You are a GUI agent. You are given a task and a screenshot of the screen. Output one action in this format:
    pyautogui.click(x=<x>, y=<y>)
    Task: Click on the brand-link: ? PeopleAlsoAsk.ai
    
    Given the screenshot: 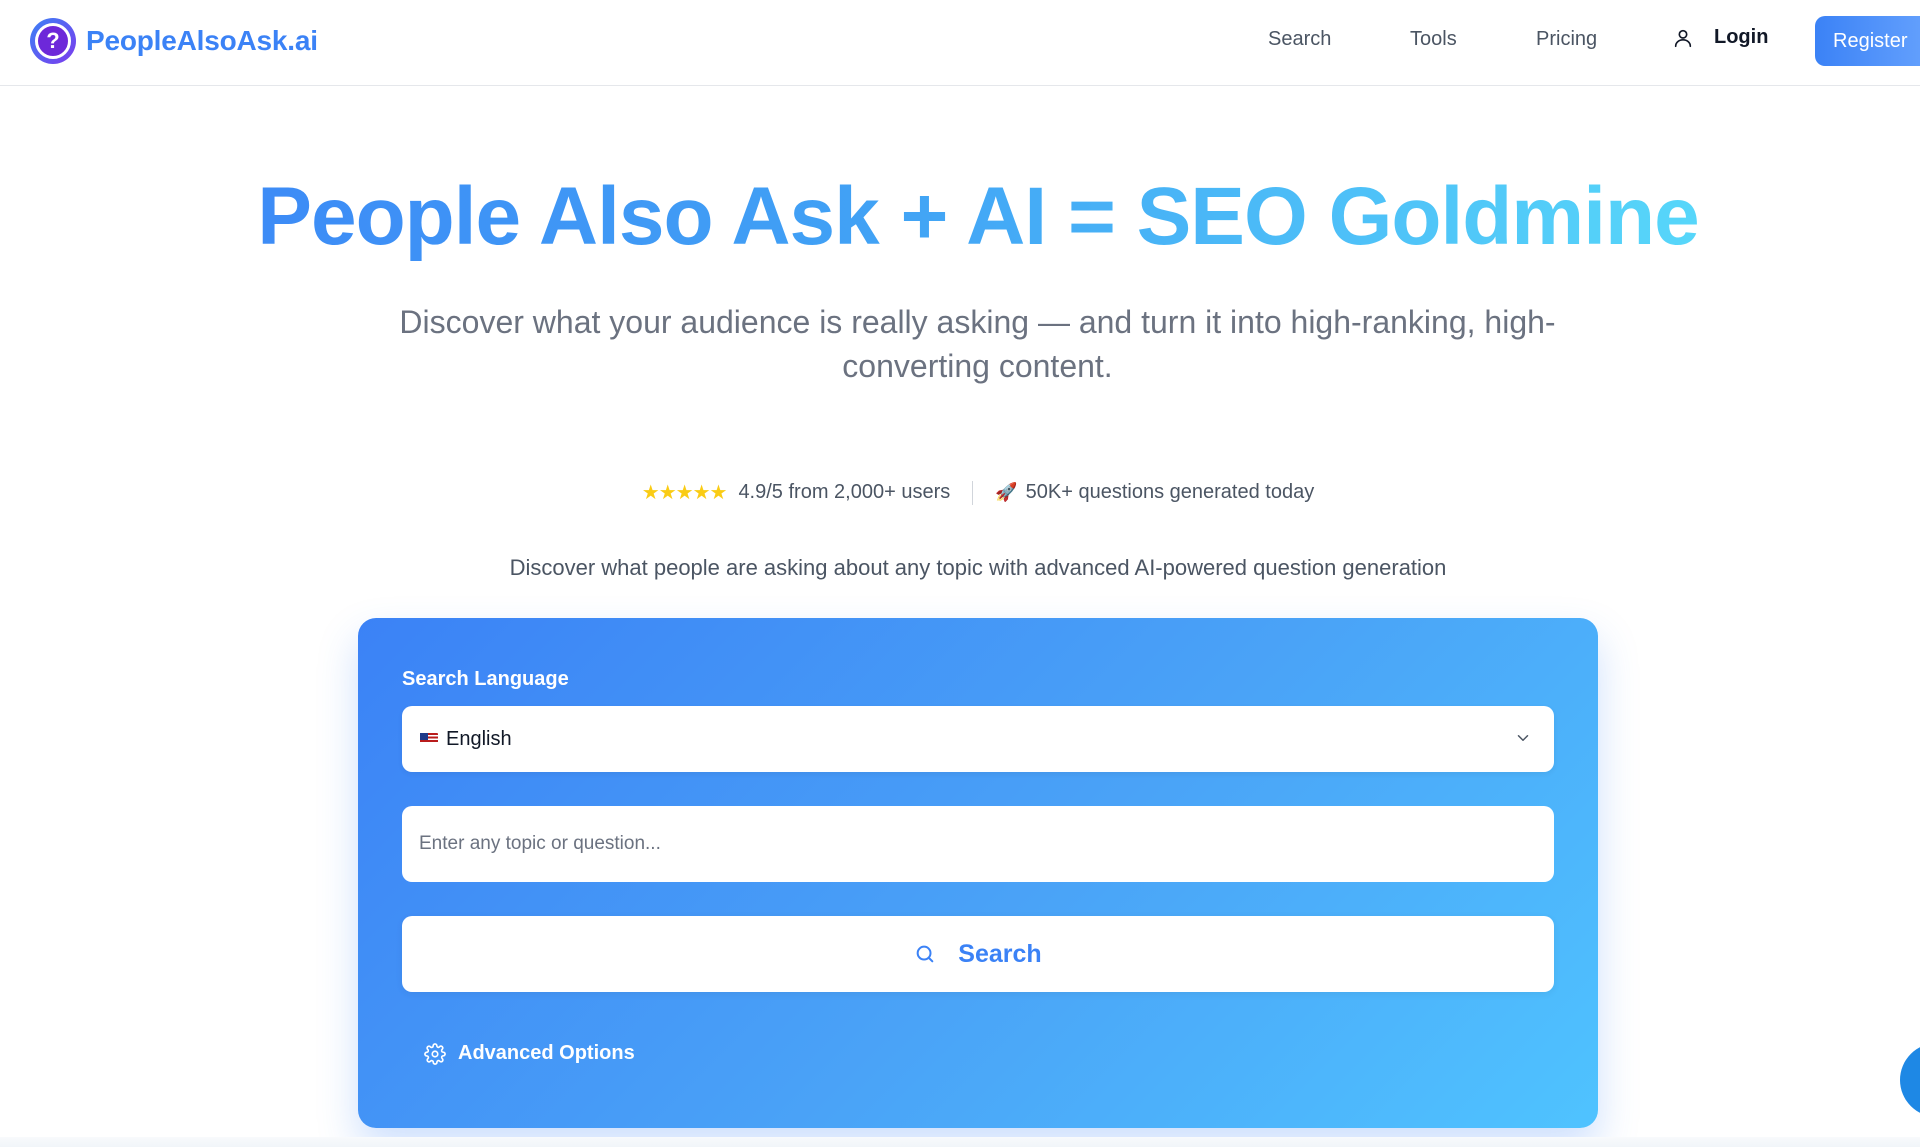 What is the action you would take?
    pyautogui.click(x=174, y=41)
    